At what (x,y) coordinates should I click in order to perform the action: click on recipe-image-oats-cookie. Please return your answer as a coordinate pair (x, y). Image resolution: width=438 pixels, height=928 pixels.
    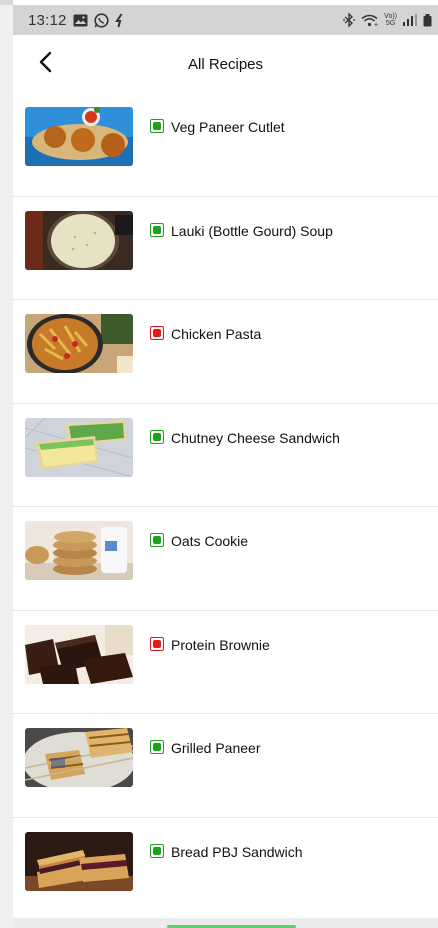
    Looking at the image, I should click on (79, 550).